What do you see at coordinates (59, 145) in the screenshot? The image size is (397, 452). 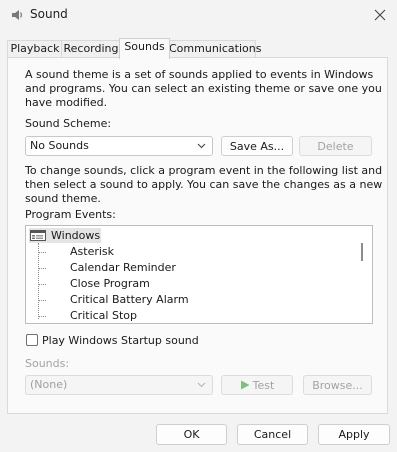 I see `sound-scheme-value: No Sounds` at bounding box center [59, 145].